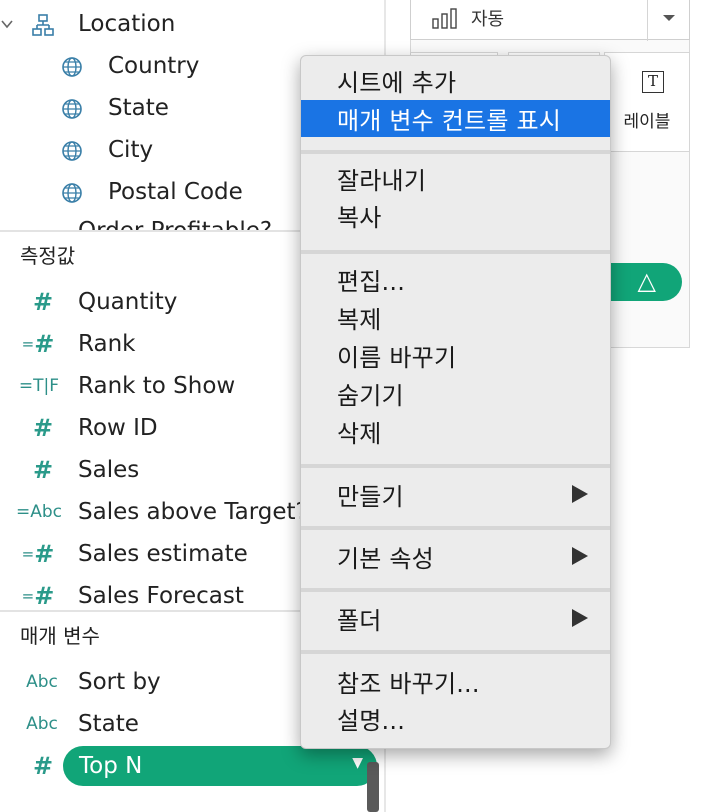 The height and width of the screenshot is (812, 728). I want to click on dimension-location: Location, so click(192, 24).